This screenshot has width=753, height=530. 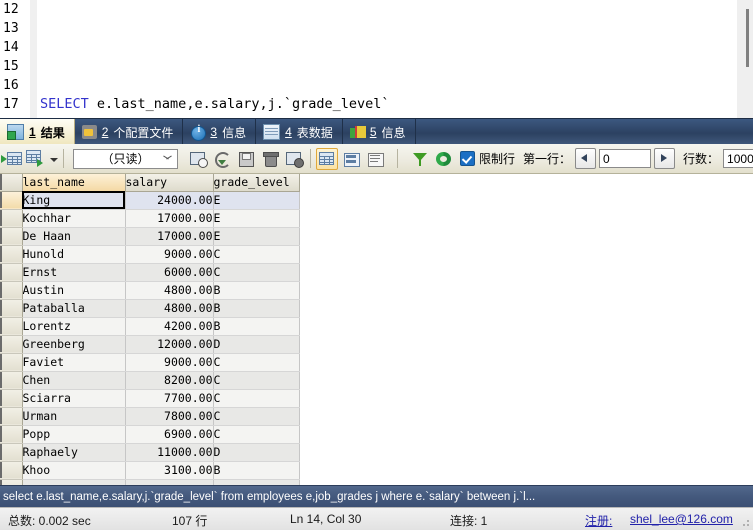 I want to click on tab-messages: 3 信息, so click(x=220, y=132).